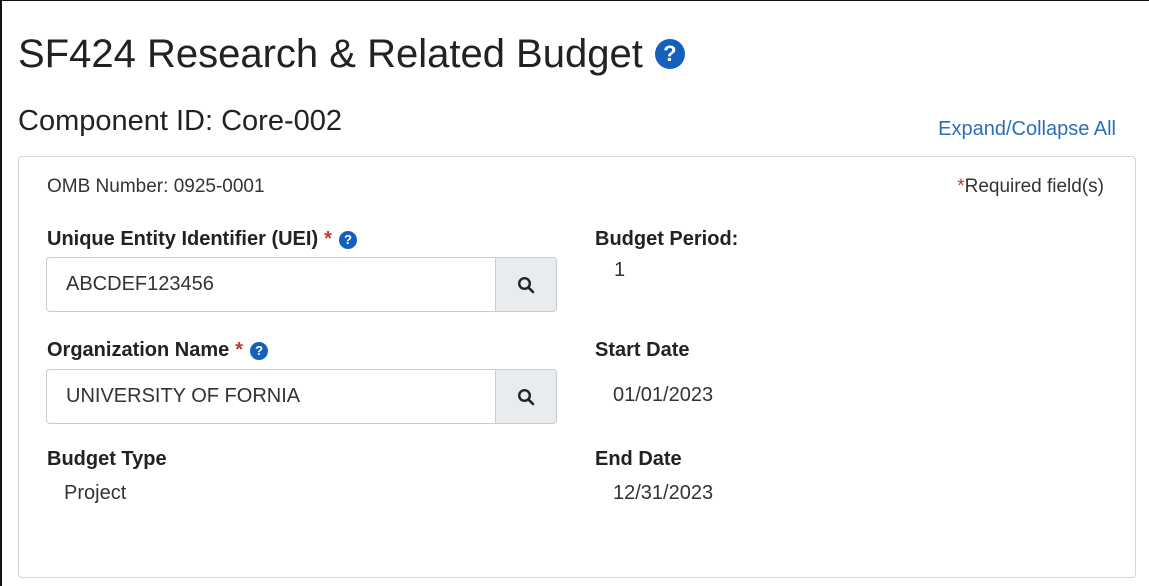 The width and height of the screenshot is (1149, 586). I want to click on organization-name-label: Organization Name * ?, so click(158, 350).